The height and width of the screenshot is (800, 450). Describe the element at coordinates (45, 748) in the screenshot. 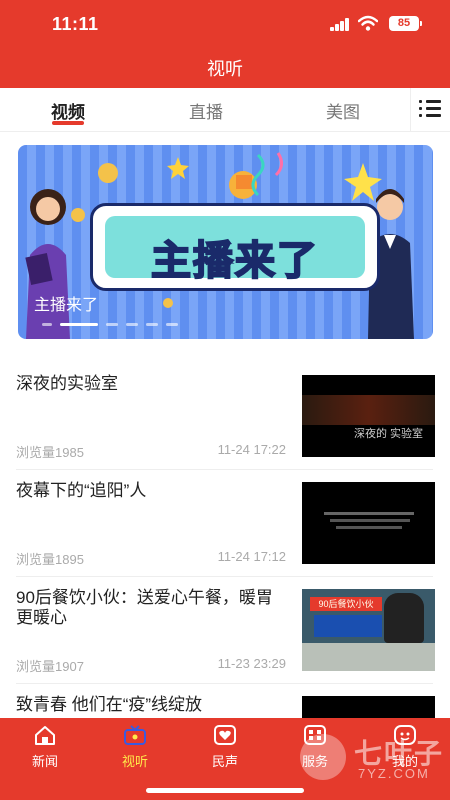

I see `nav-item-news: 新闻` at that location.